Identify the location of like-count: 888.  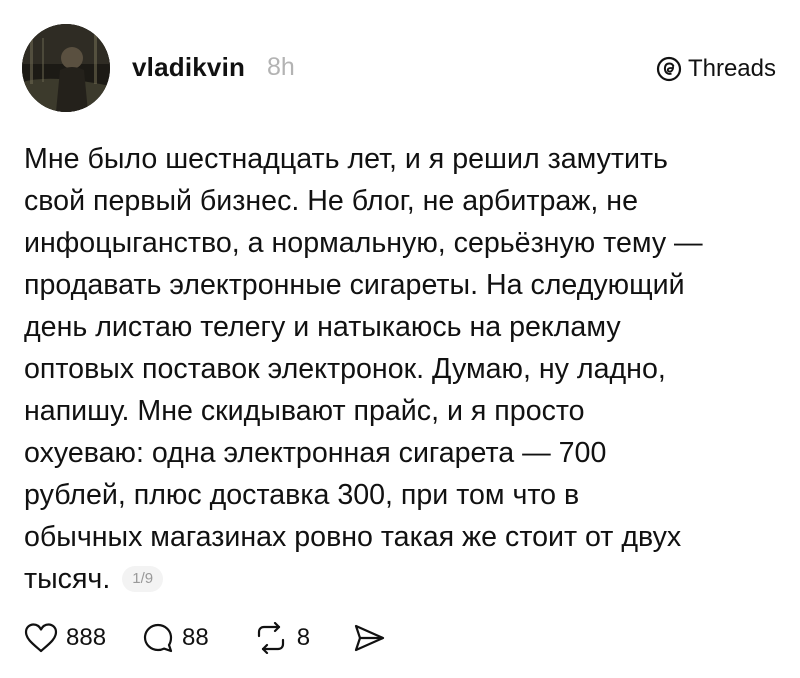
(86, 637).